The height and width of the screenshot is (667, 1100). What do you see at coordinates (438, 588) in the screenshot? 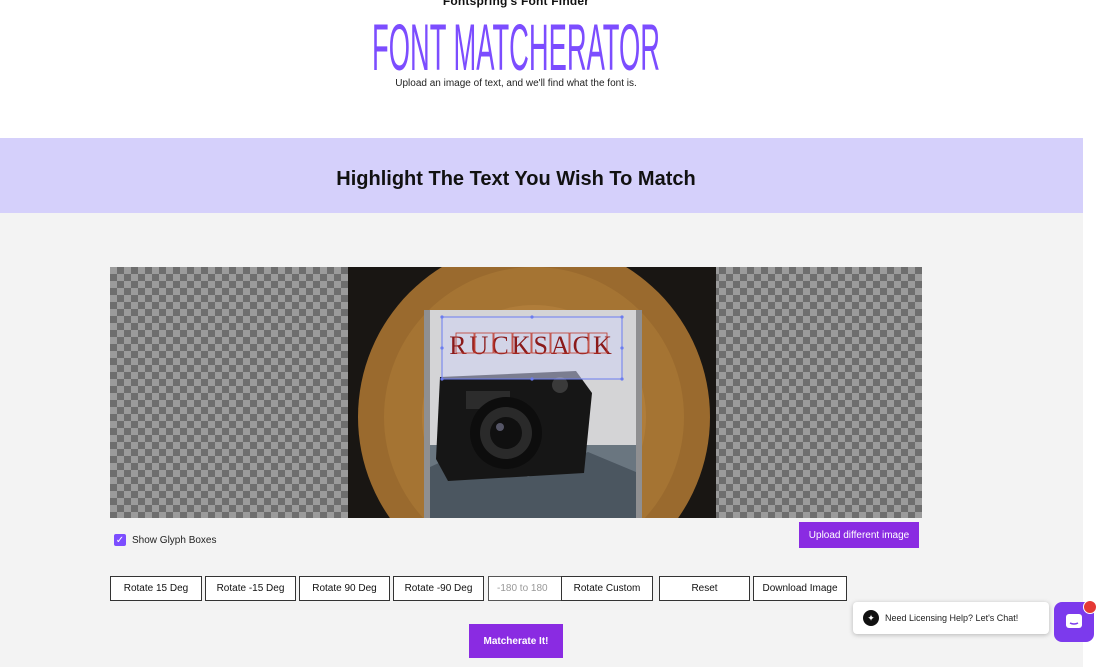
I see `rotate-minus-90-button: Rotate -90 Deg` at bounding box center [438, 588].